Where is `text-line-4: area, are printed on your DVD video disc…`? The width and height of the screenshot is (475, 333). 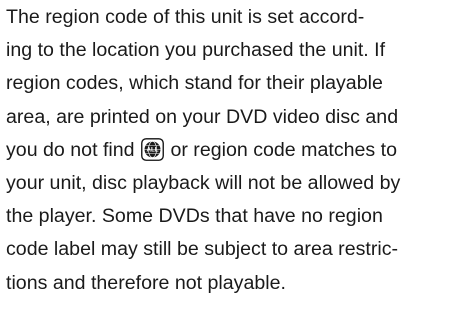
text-line-4: area, are printed on your DVD video disc… is located at coordinates (202, 116).